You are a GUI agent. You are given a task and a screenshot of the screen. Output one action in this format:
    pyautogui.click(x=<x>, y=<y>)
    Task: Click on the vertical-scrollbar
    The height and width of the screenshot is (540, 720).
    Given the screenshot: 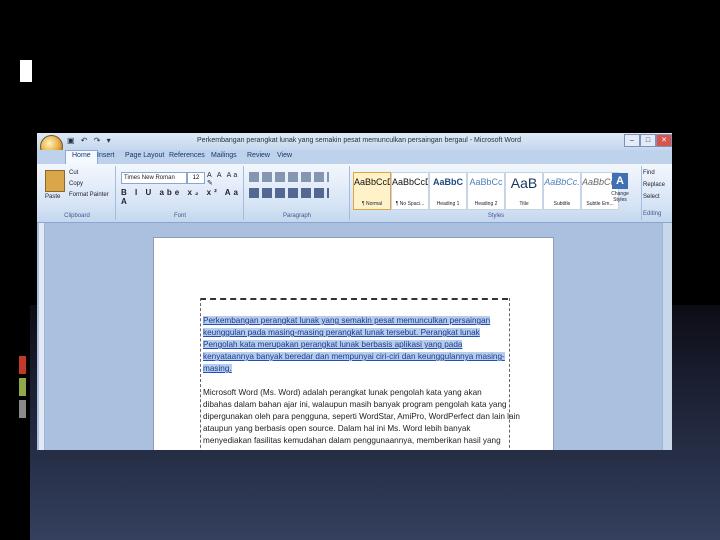 What is the action you would take?
    pyautogui.click(x=667, y=336)
    